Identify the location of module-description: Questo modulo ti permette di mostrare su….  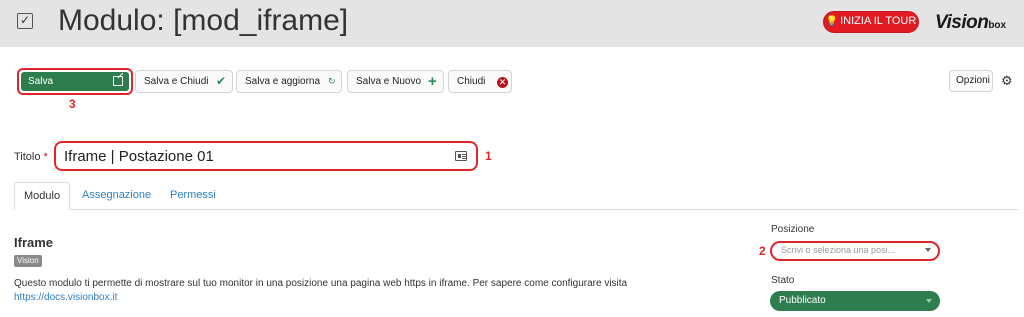
(321, 283).